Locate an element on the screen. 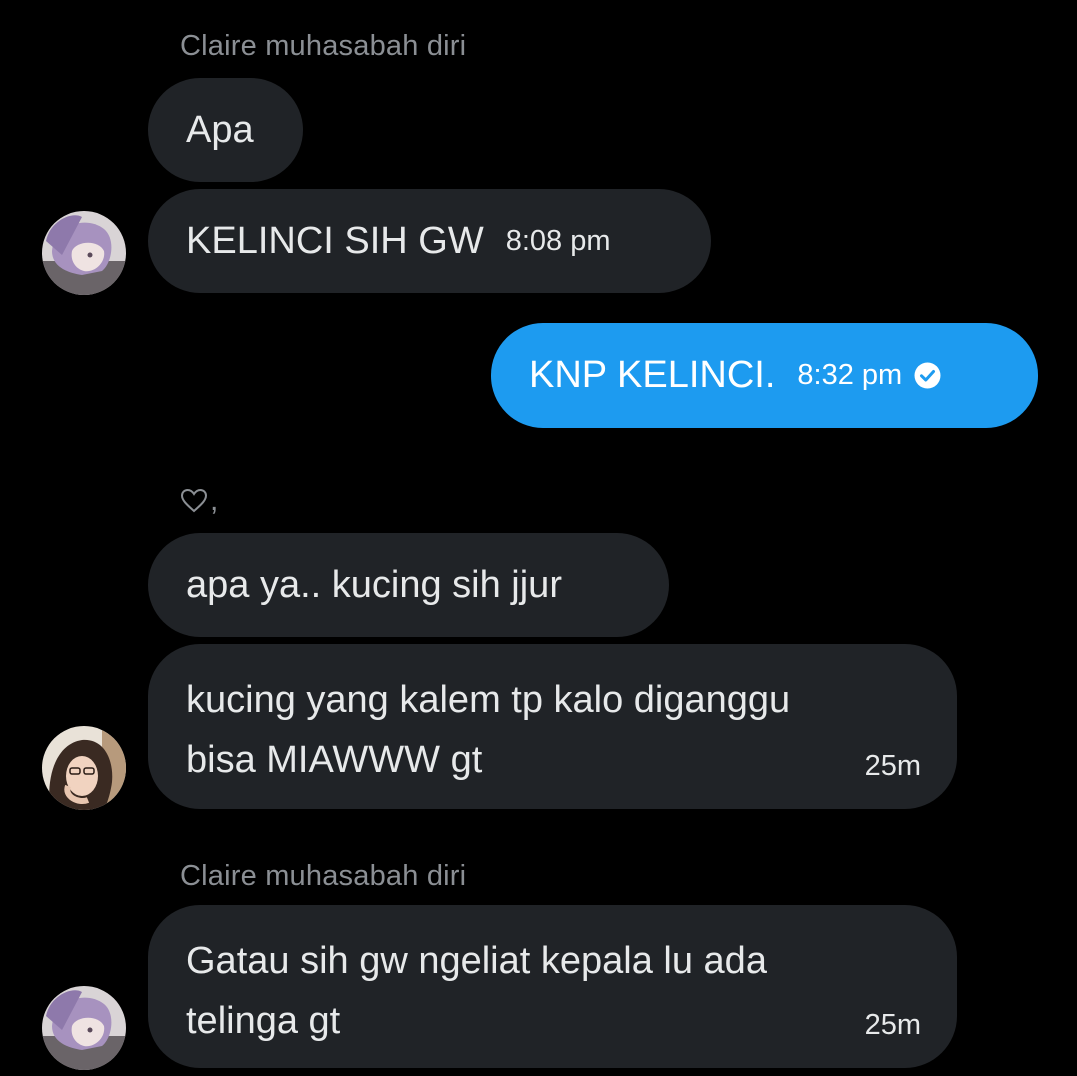  reply-marker: , is located at coordinates (199, 501).